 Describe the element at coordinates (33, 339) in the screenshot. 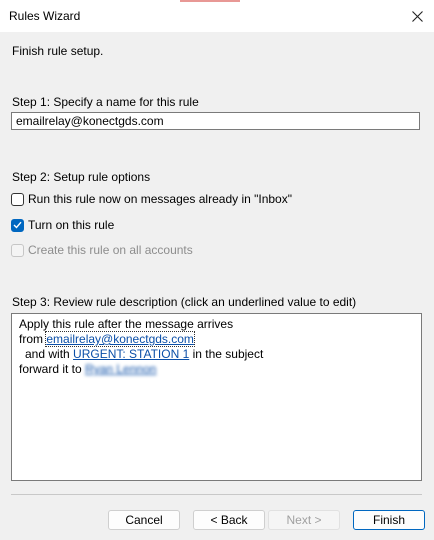

I see `desc-from-prefix: from` at that location.